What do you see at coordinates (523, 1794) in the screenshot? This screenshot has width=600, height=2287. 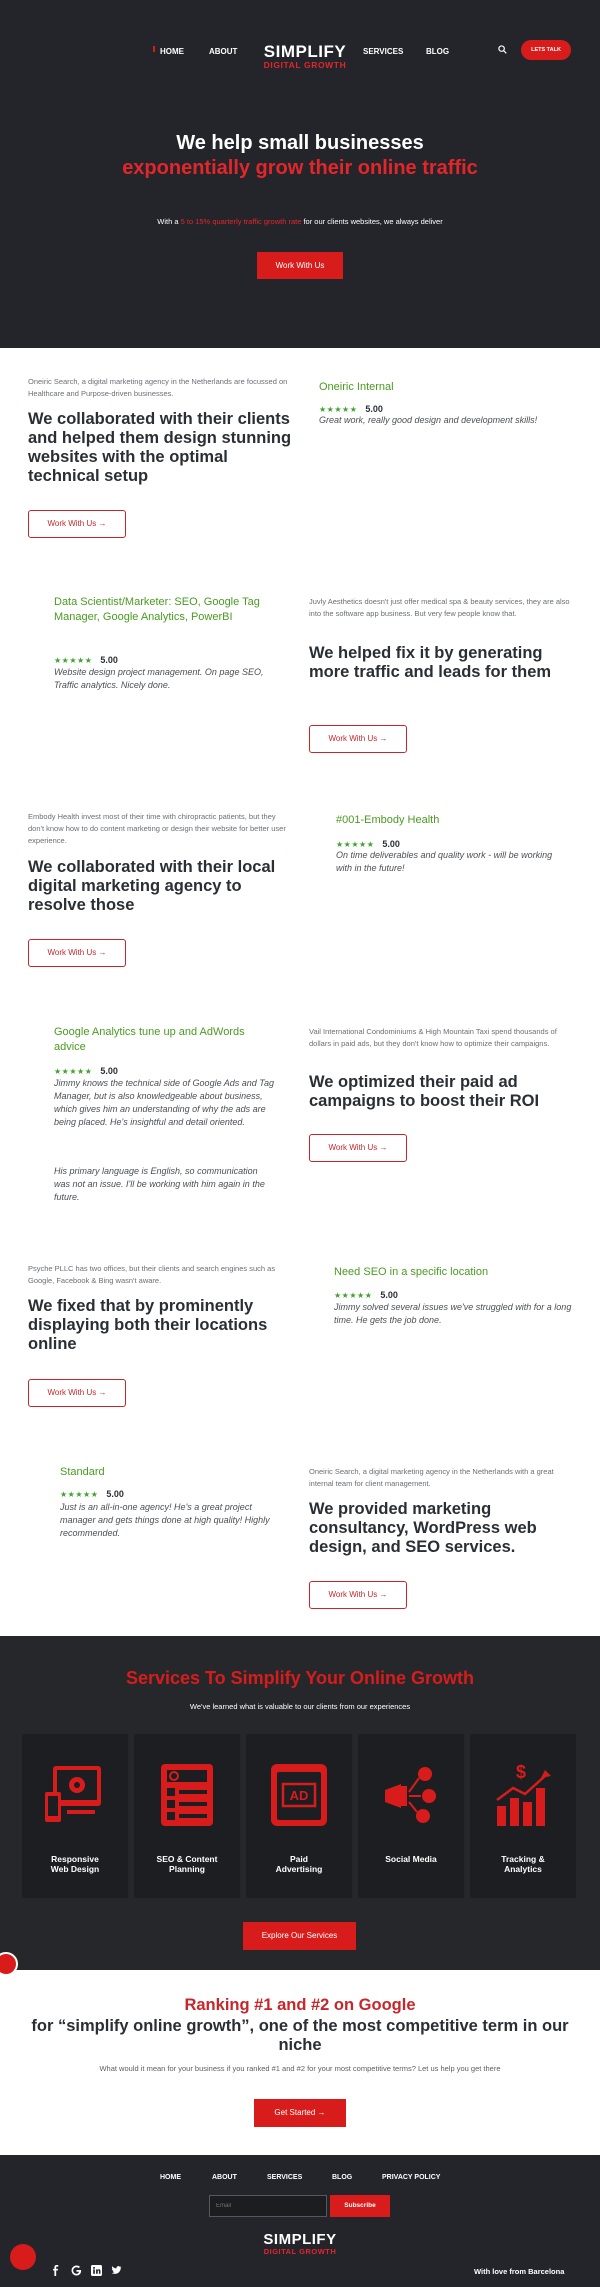 I see `analytics-icon: $` at bounding box center [523, 1794].